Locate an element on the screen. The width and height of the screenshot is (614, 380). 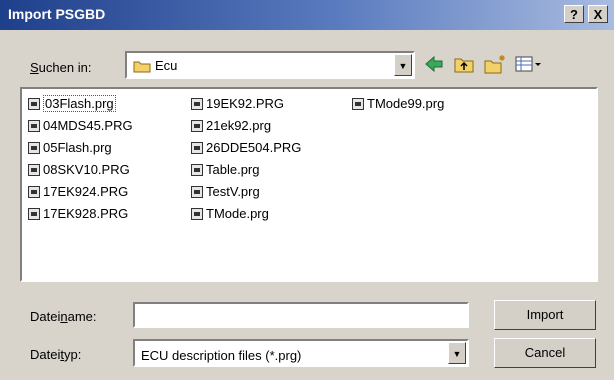
look-in-value: Ecu is located at coordinates (166, 65).